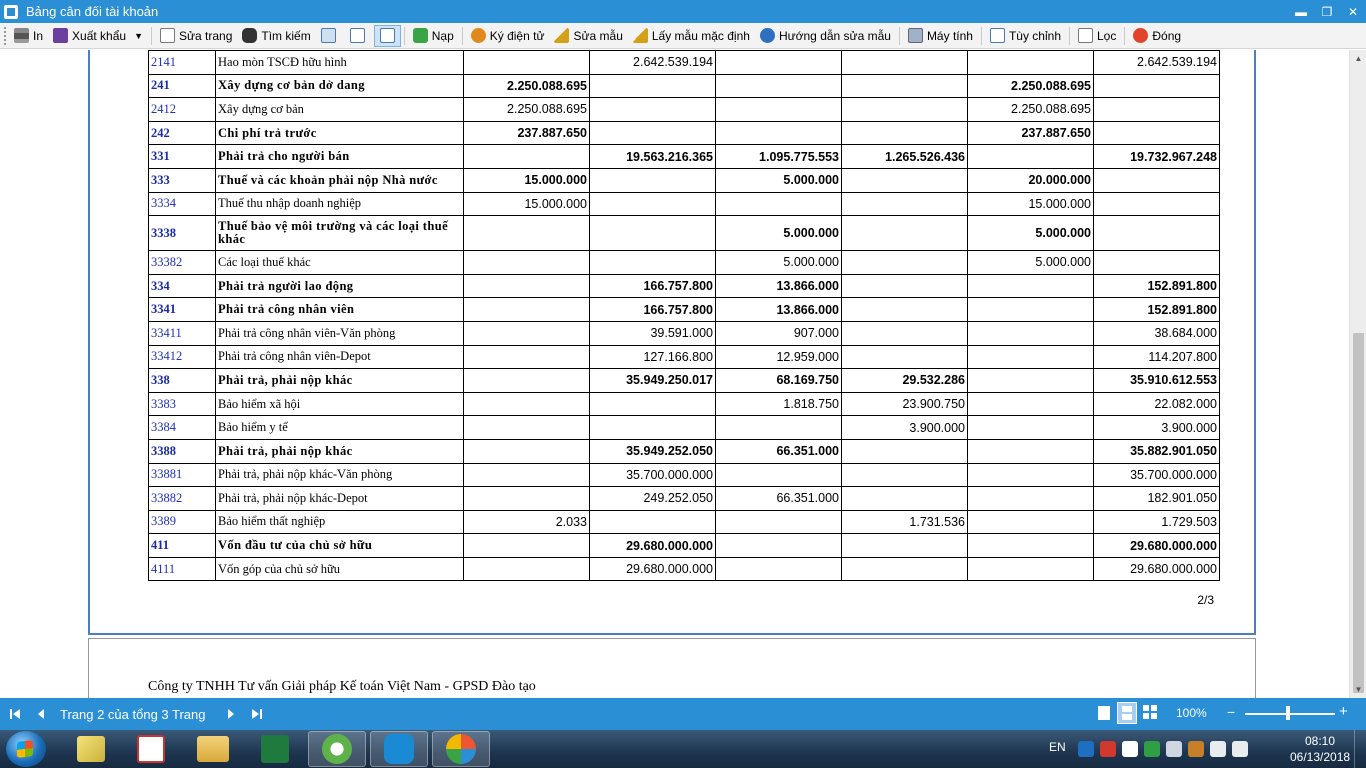 The height and width of the screenshot is (768, 1366). I want to click on minimize-button: ▬, so click(1301, 11).